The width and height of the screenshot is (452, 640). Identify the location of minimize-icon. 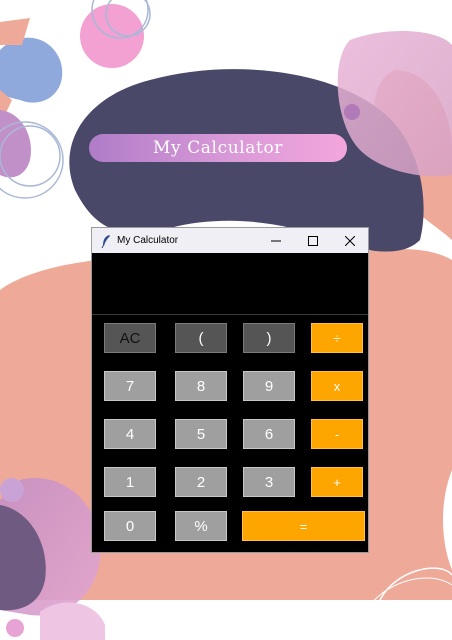
(275, 240).